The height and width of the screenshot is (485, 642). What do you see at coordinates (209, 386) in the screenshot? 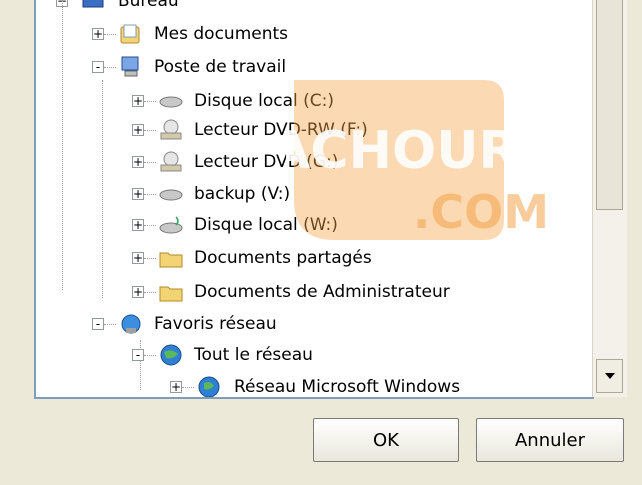
I see `network-icon` at bounding box center [209, 386].